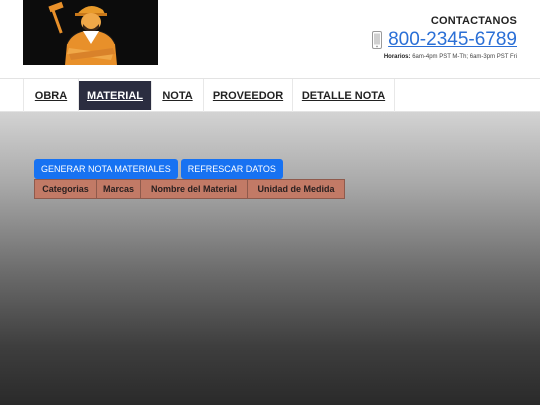  I want to click on mobile-phone-icon, so click(377, 40).